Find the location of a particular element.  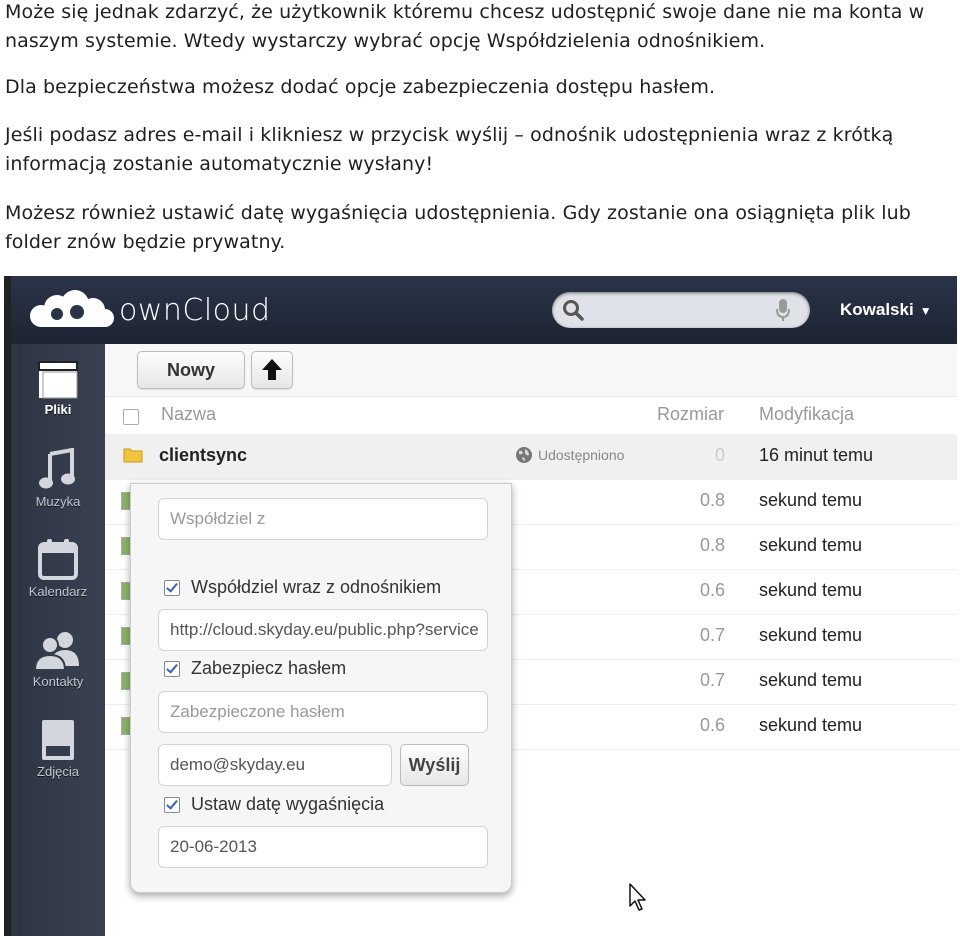

upload-arrow-icon is located at coordinates (272, 369).